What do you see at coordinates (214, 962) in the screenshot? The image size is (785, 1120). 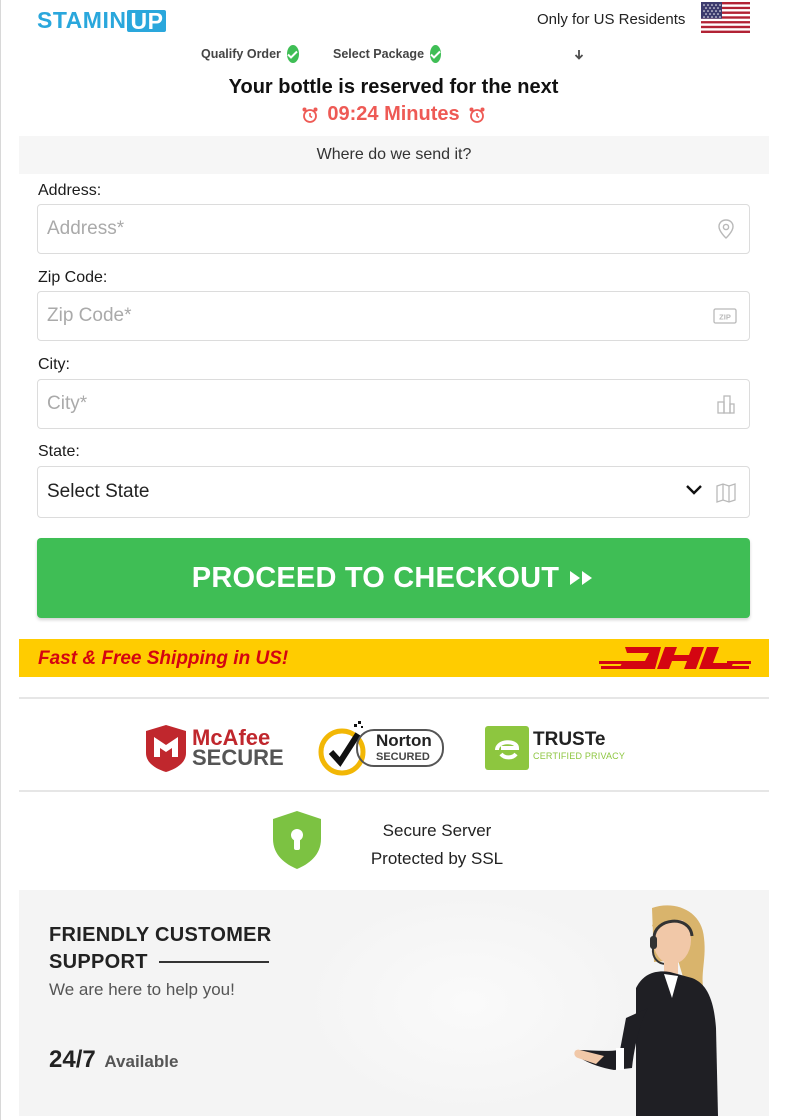 I see `support-title-underline` at bounding box center [214, 962].